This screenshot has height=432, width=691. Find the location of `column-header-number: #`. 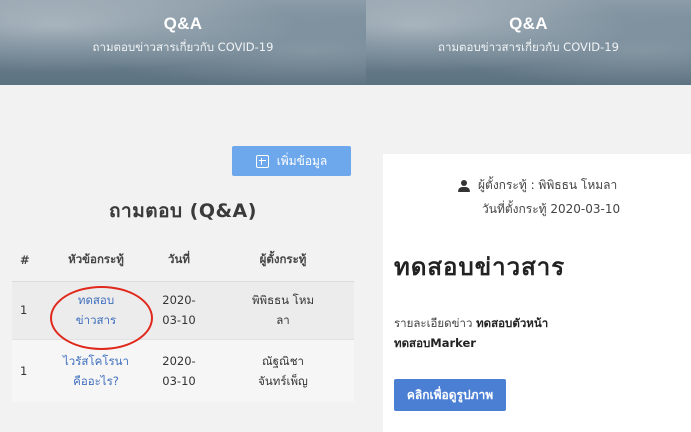

column-header-number: # is located at coordinates (29, 260).